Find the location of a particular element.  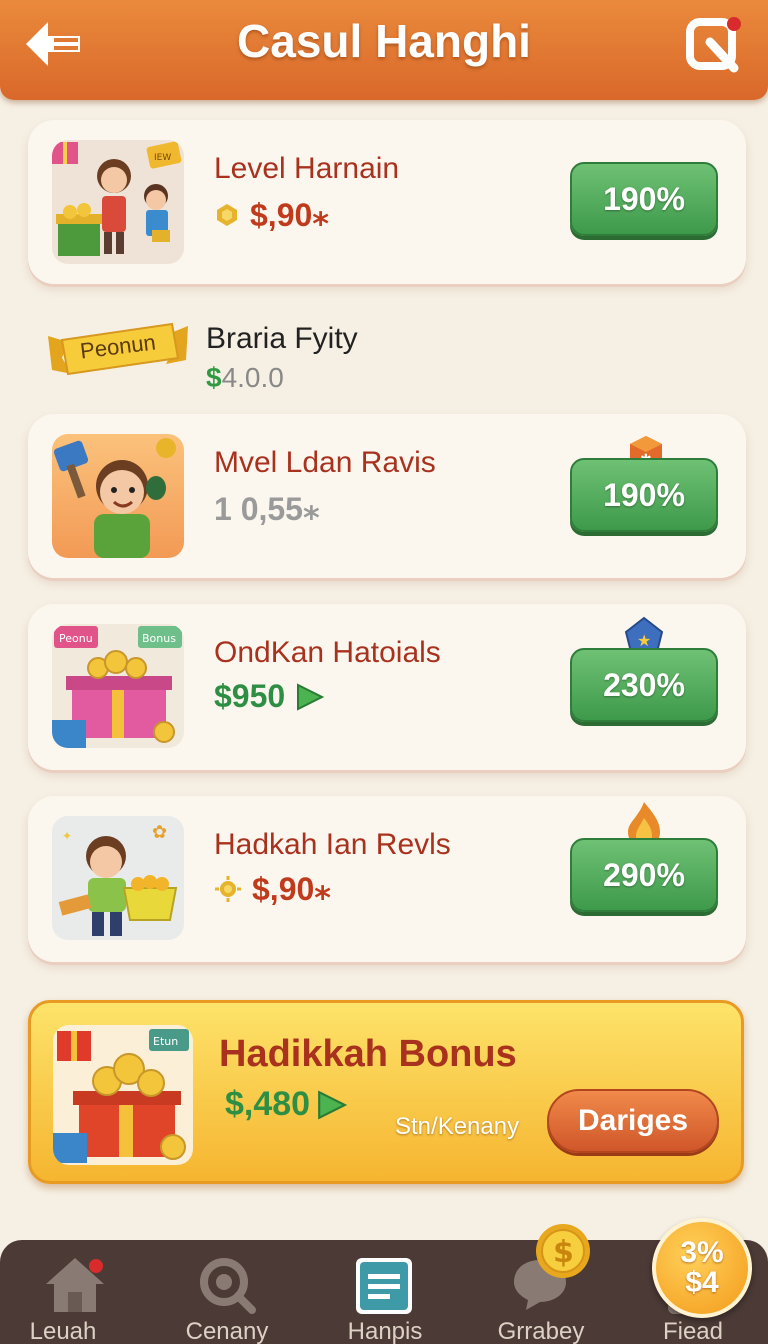

thumb-tag: IEW is located at coordinates (162, 158).